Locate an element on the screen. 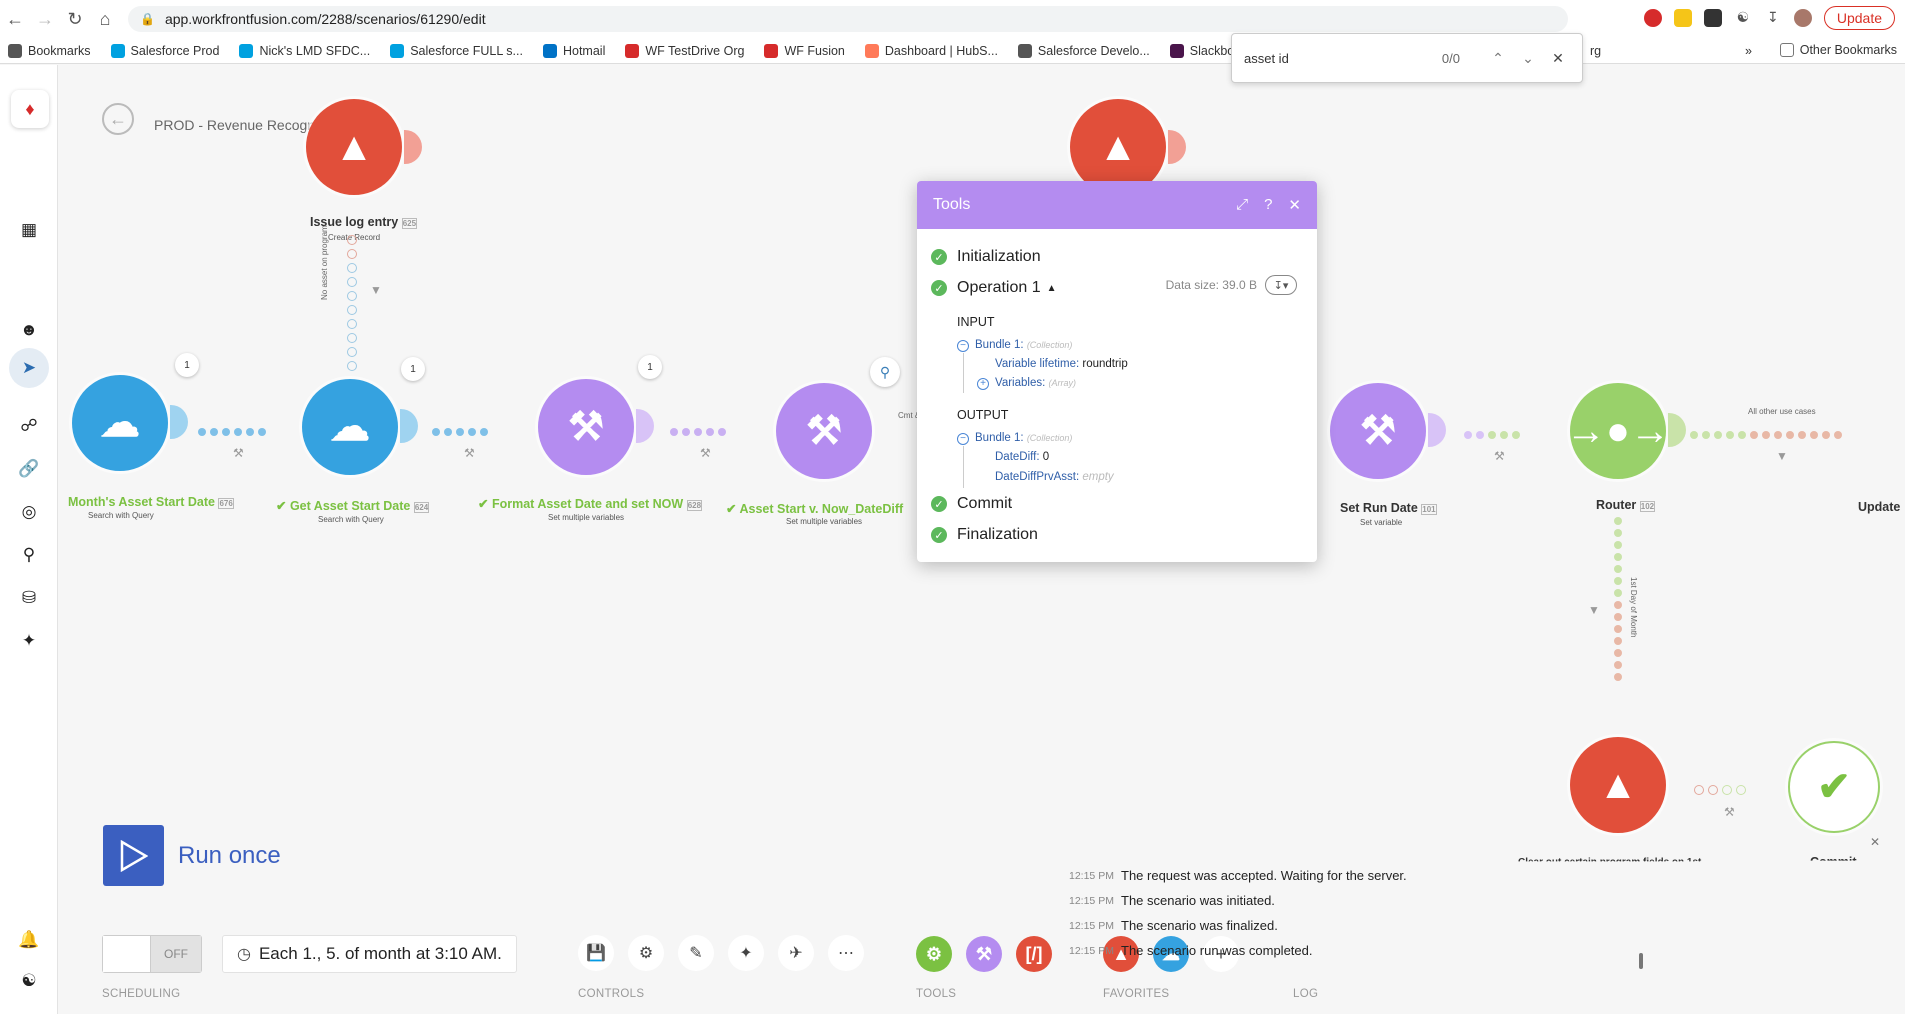 This screenshot has height=1014, width=1905. gear-icon: ⚙ is located at coordinates (646, 953).